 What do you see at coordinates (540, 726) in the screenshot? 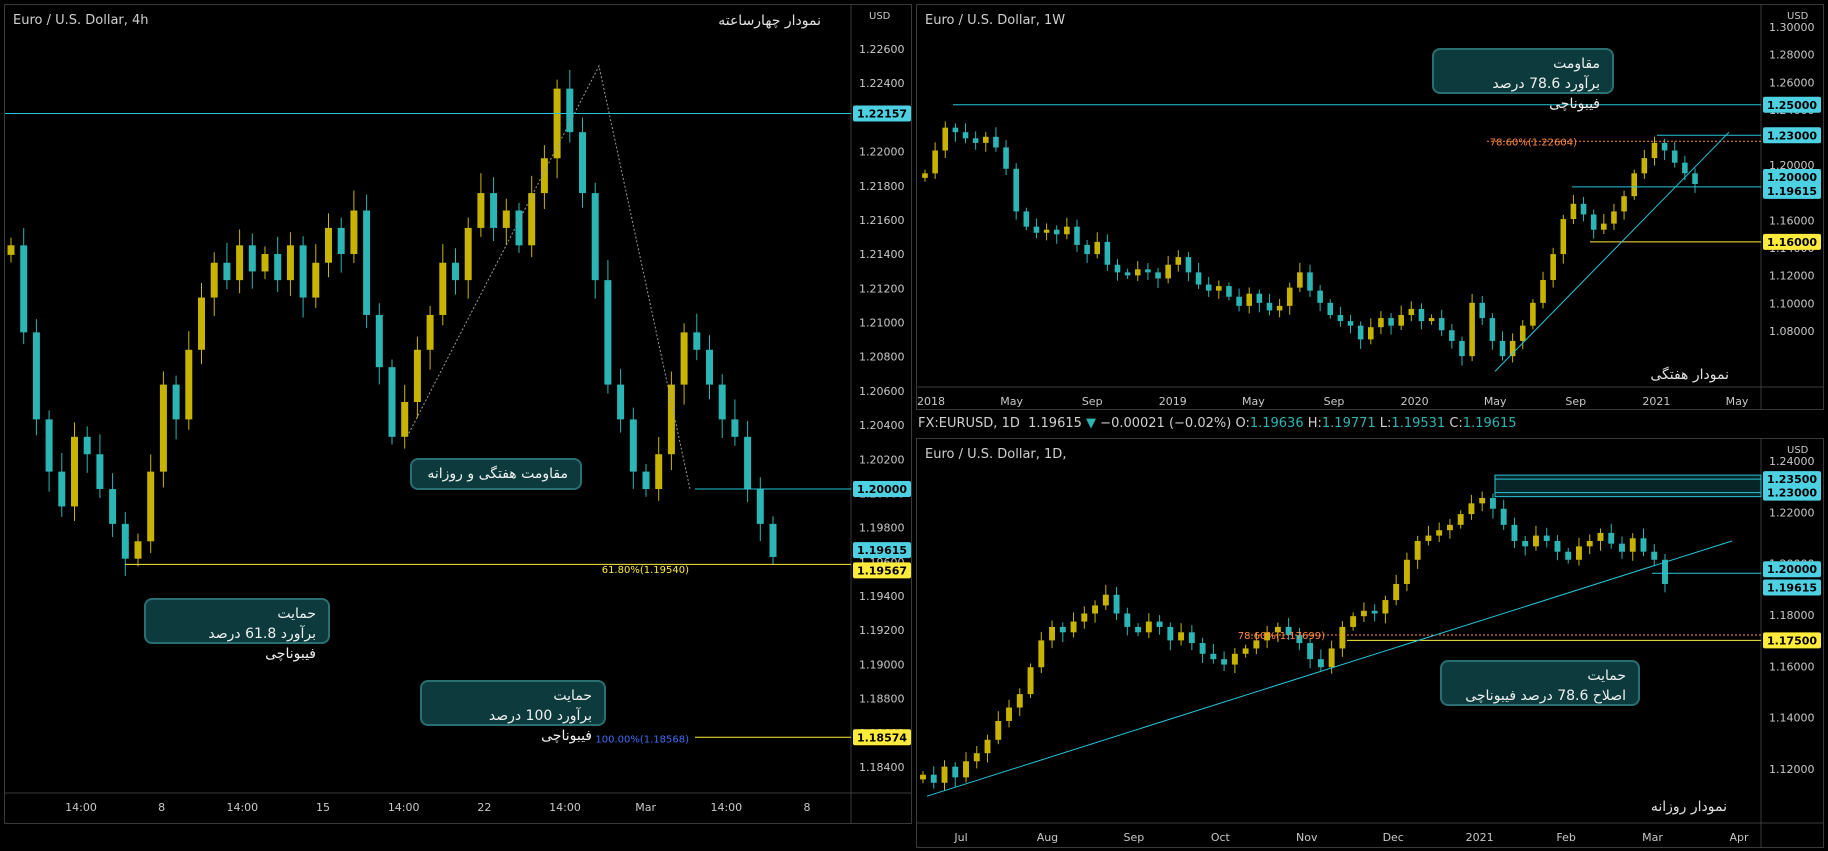
I see `callout-line: برآورد 100 درصد فیبوناچی` at bounding box center [540, 726].